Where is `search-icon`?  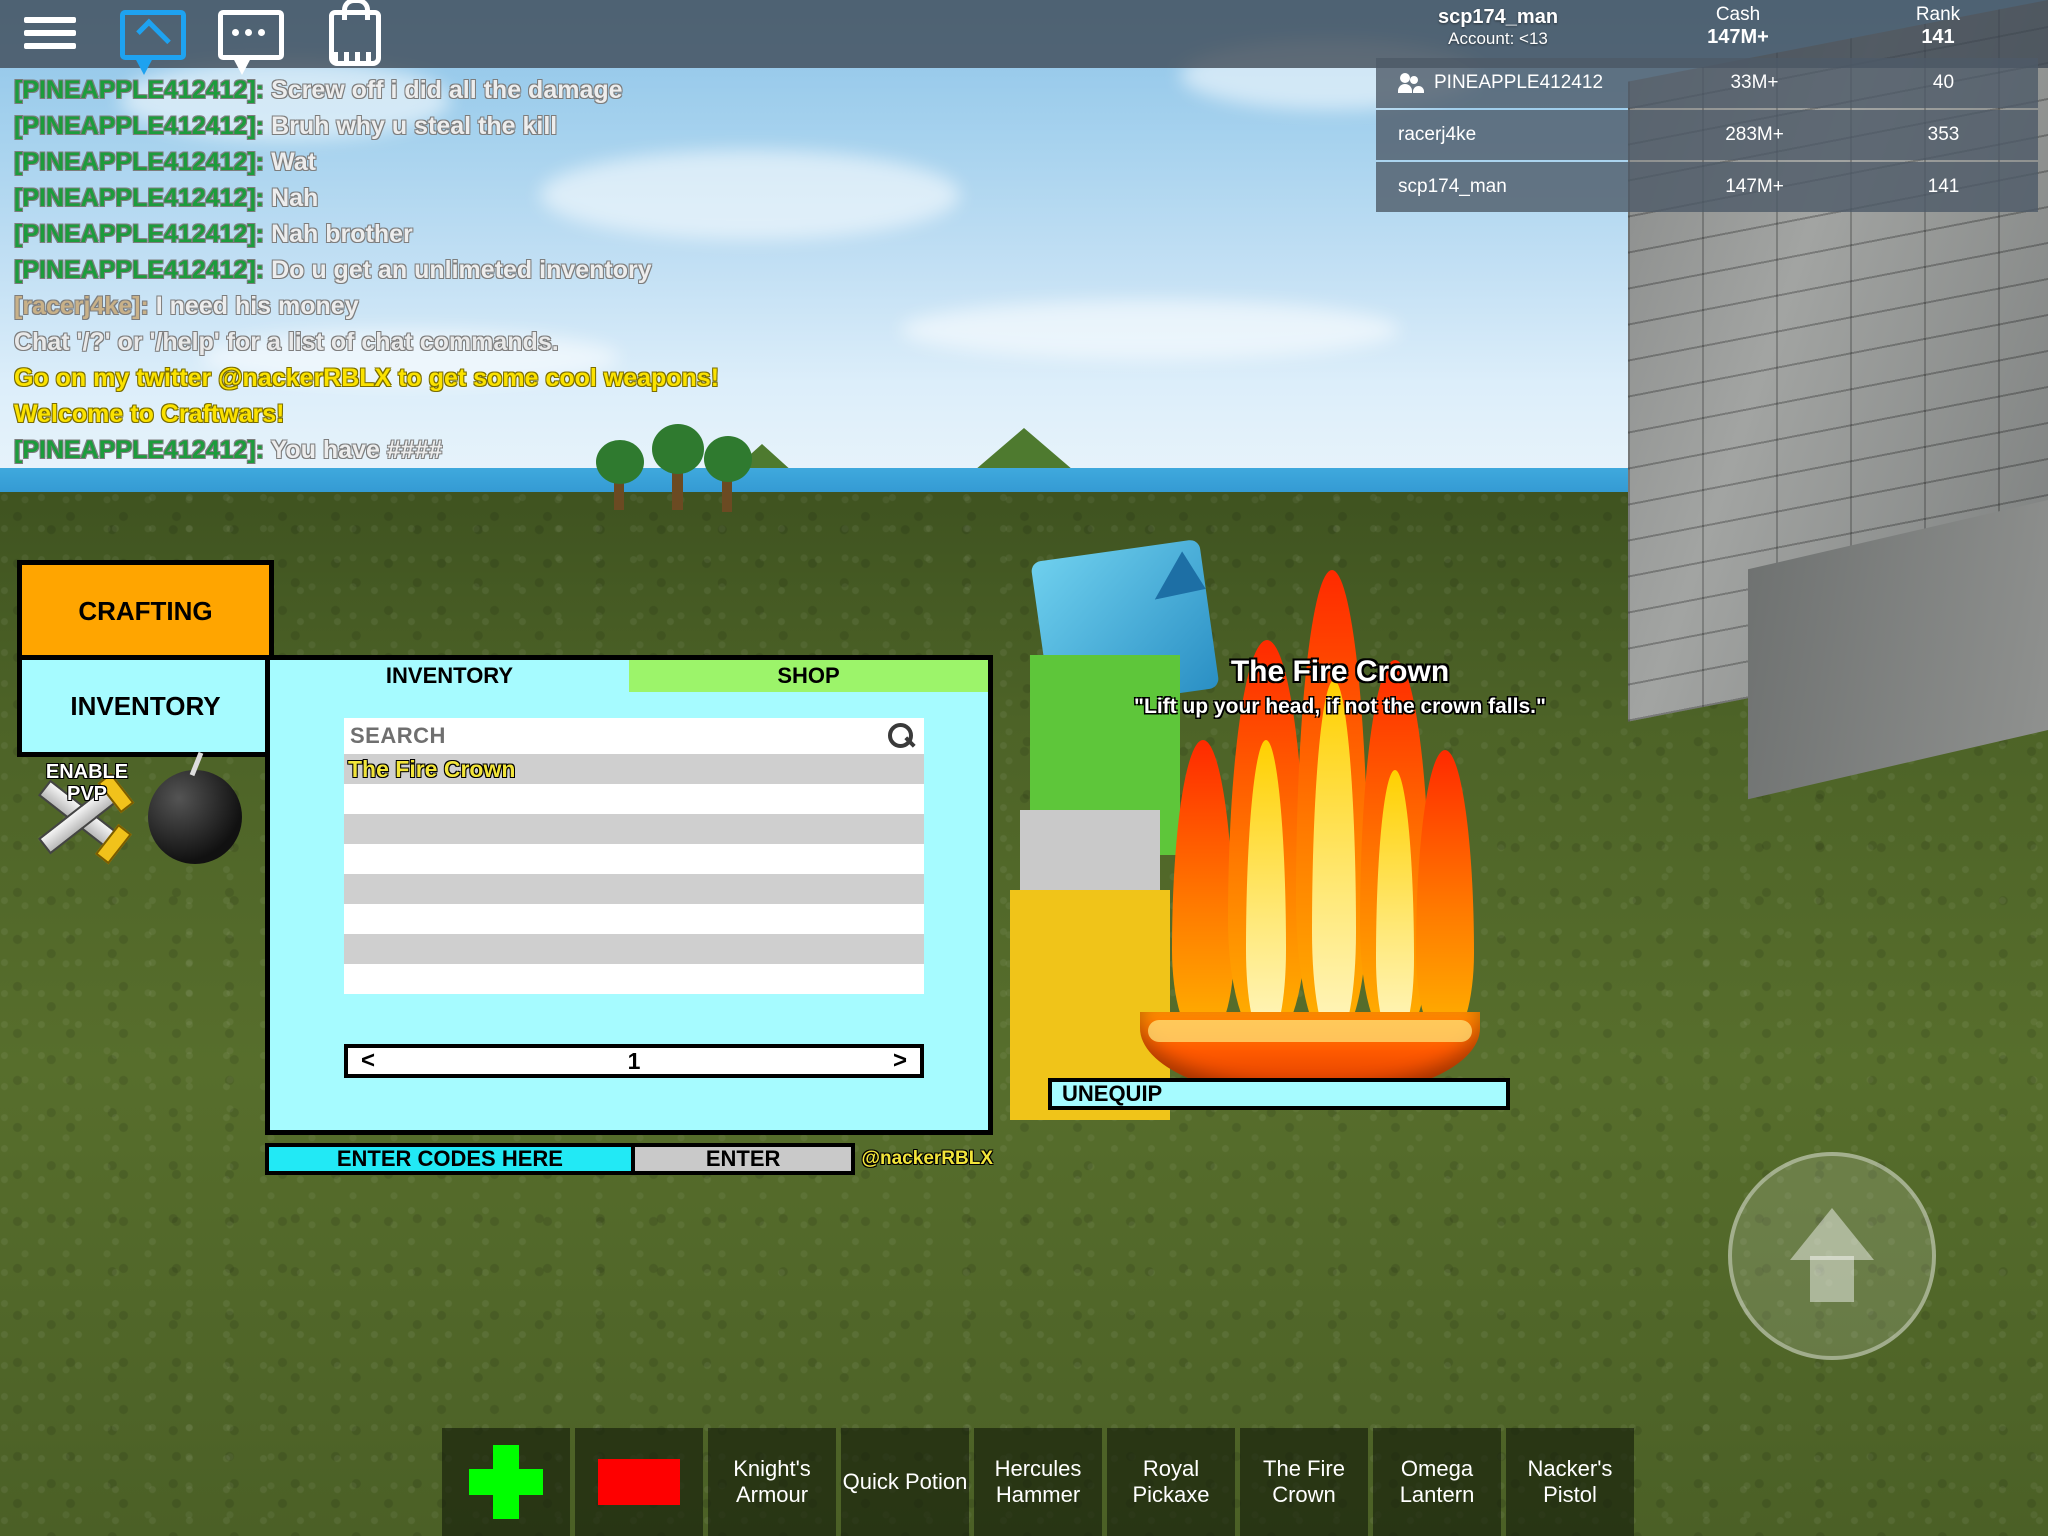
search-icon is located at coordinates (901, 736).